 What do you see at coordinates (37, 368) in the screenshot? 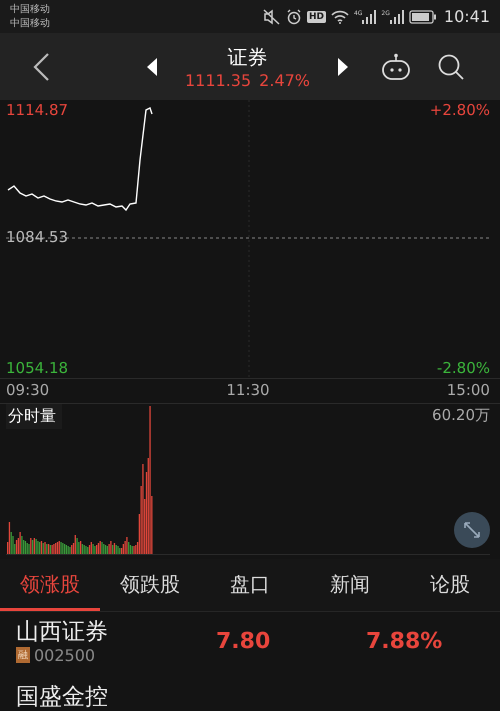
I see `low-price-label: 1054.18` at bounding box center [37, 368].